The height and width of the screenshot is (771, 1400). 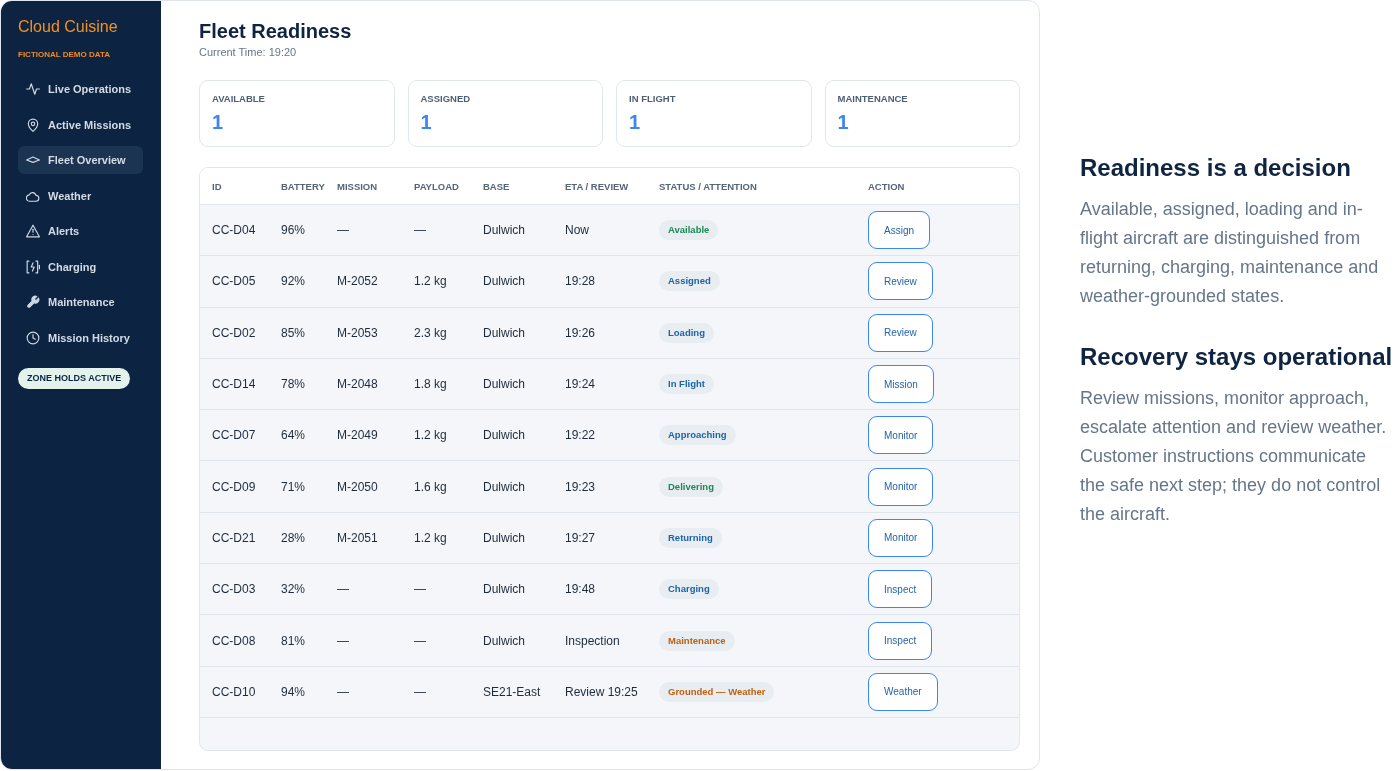 What do you see at coordinates (80, 231) in the screenshot?
I see `nav-item: Alerts` at bounding box center [80, 231].